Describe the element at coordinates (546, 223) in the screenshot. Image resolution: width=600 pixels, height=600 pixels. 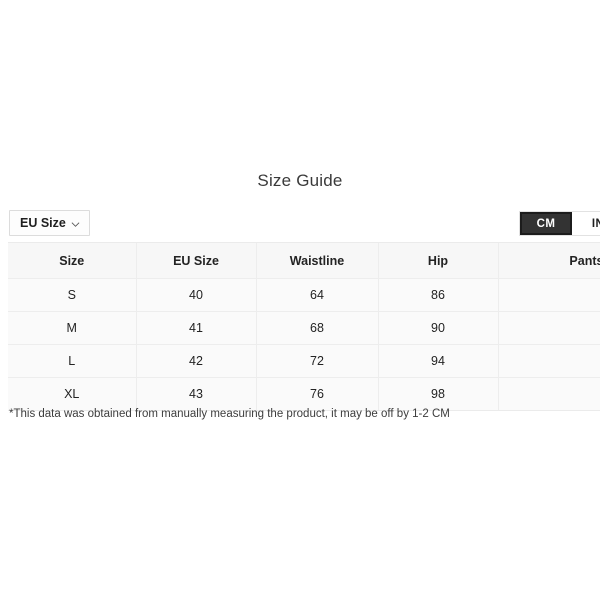
I see `unit-toggle-cm: CM` at that location.